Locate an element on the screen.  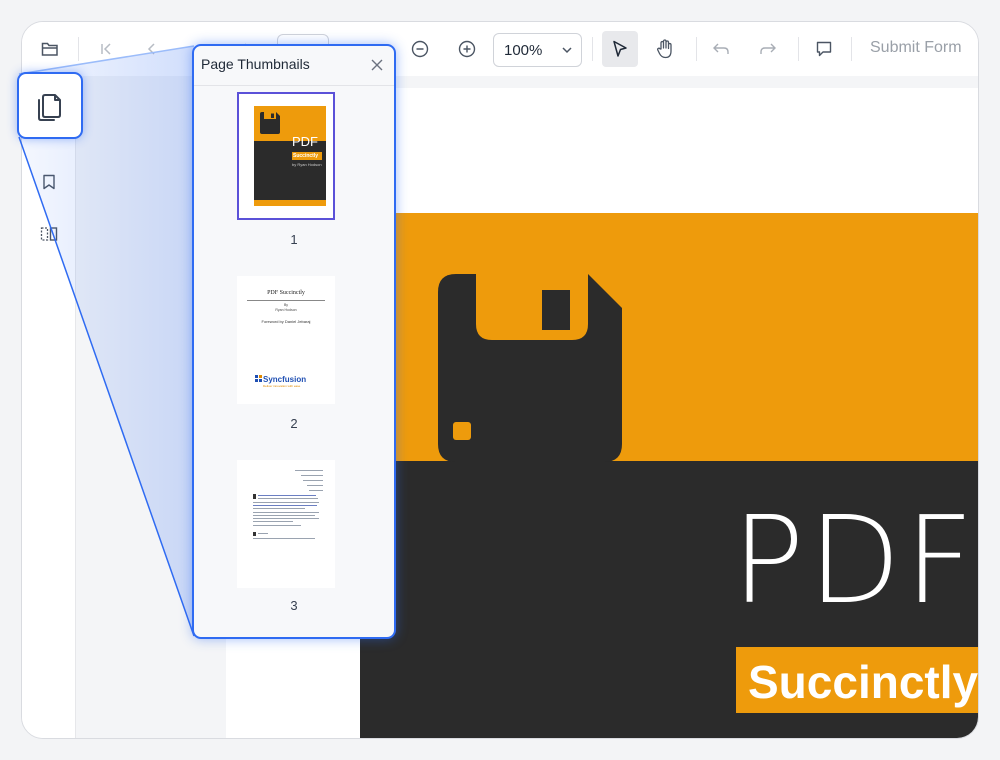
chevron-down-icon is located at coordinates (567, 50).